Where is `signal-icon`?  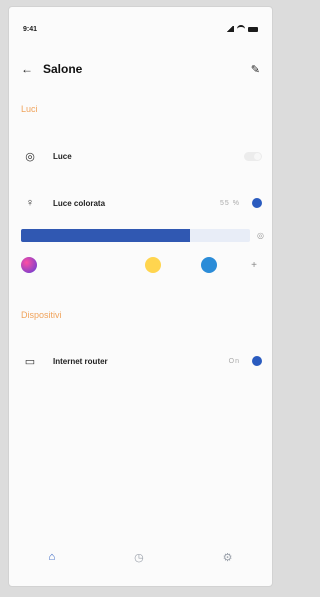
signal-icon is located at coordinates (229, 29).